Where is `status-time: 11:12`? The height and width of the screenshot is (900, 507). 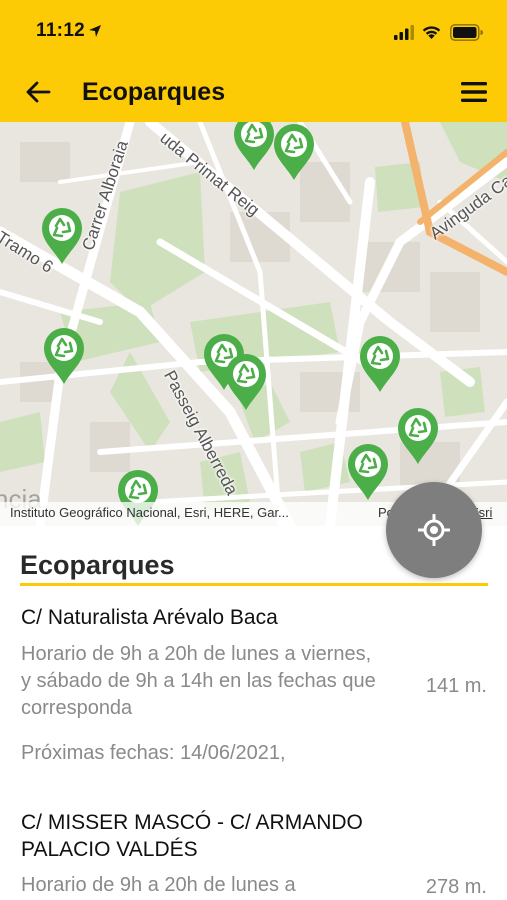
status-time: 11:12 is located at coordinates (61, 30).